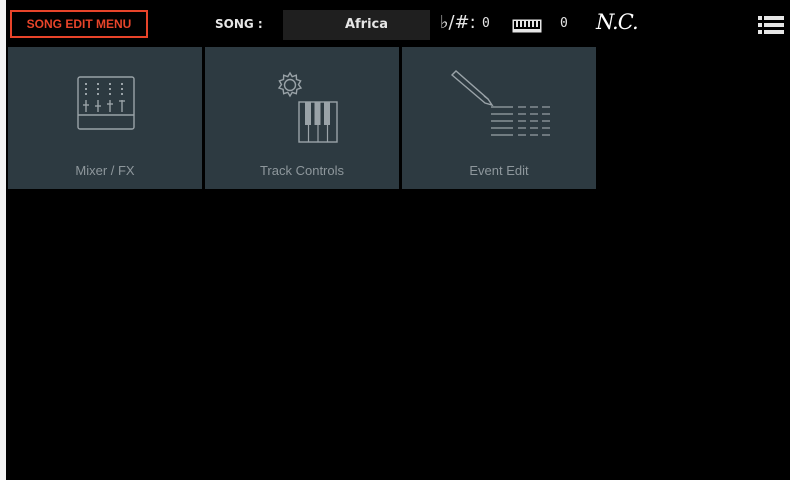 The image size is (790, 480). I want to click on tile-mixer-fx: Mixer / FX, so click(105, 118).